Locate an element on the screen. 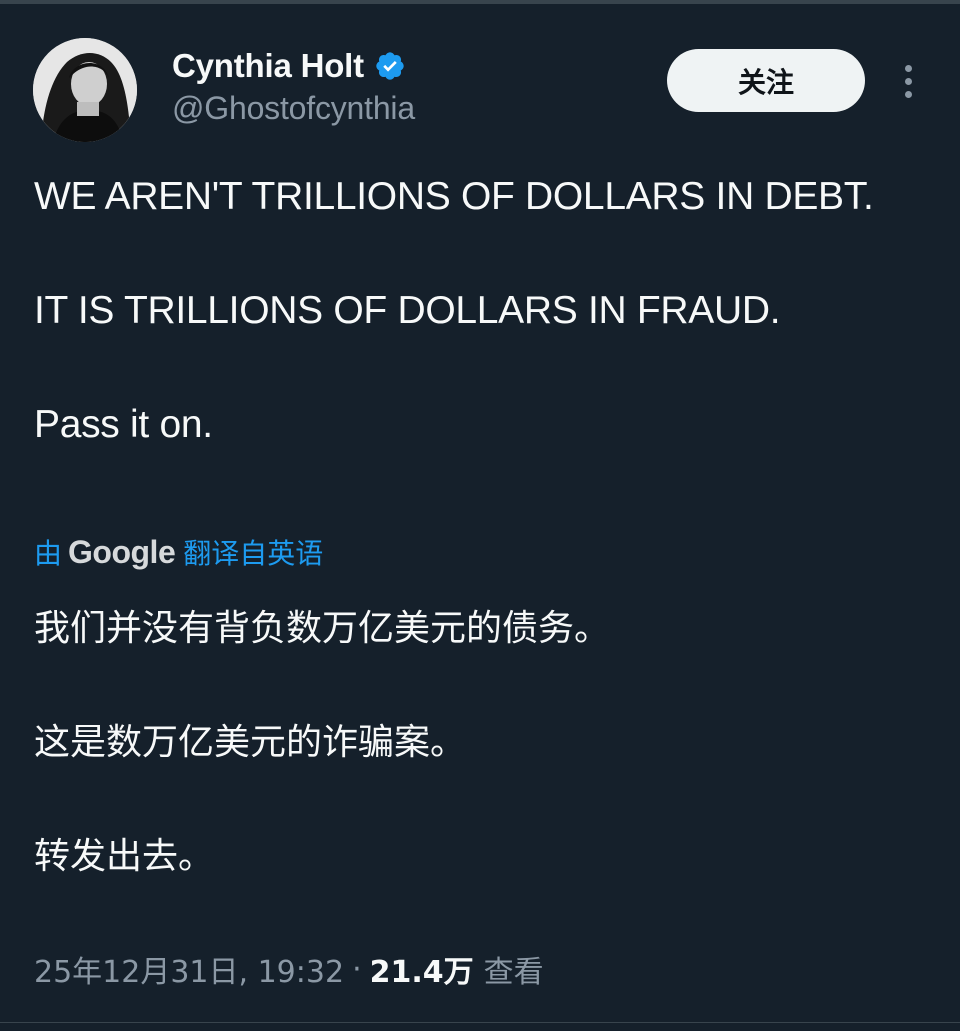 The image size is (960, 1031). avatar-photo is located at coordinates (85, 90).